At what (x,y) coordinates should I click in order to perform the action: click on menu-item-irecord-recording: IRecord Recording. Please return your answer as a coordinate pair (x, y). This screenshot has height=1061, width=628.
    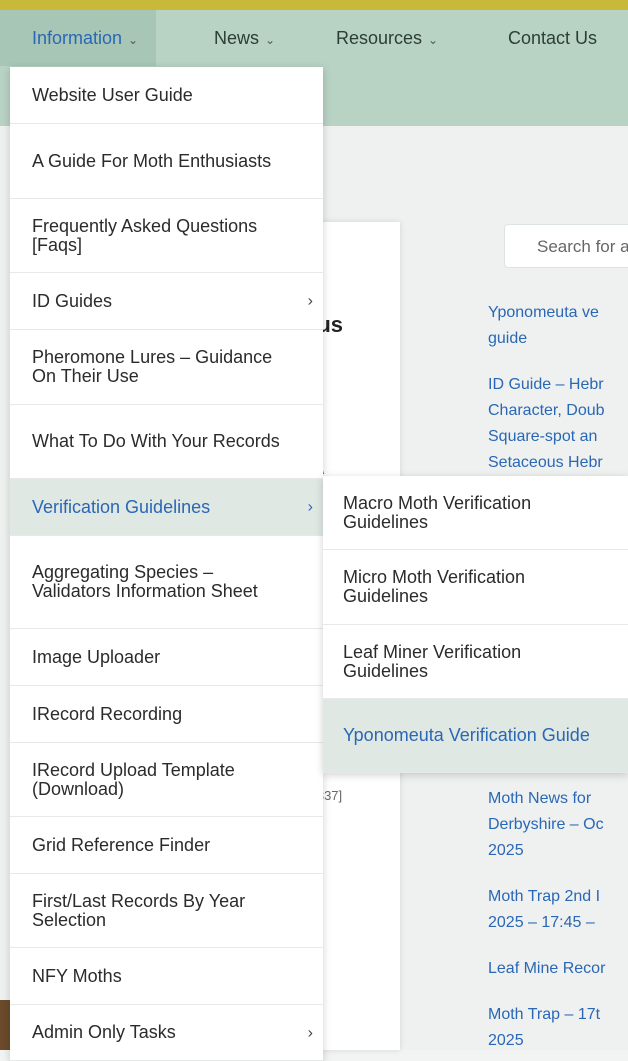
    Looking at the image, I should click on (166, 714).